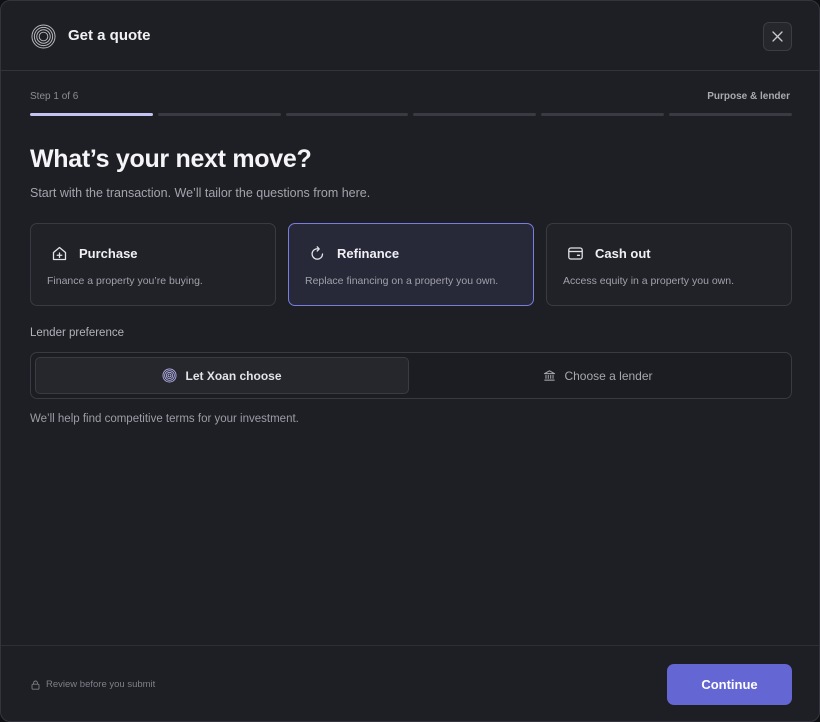 This screenshot has height=722, width=820. Describe the element at coordinates (35, 685) in the screenshot. I see `lock-icon` at that location.